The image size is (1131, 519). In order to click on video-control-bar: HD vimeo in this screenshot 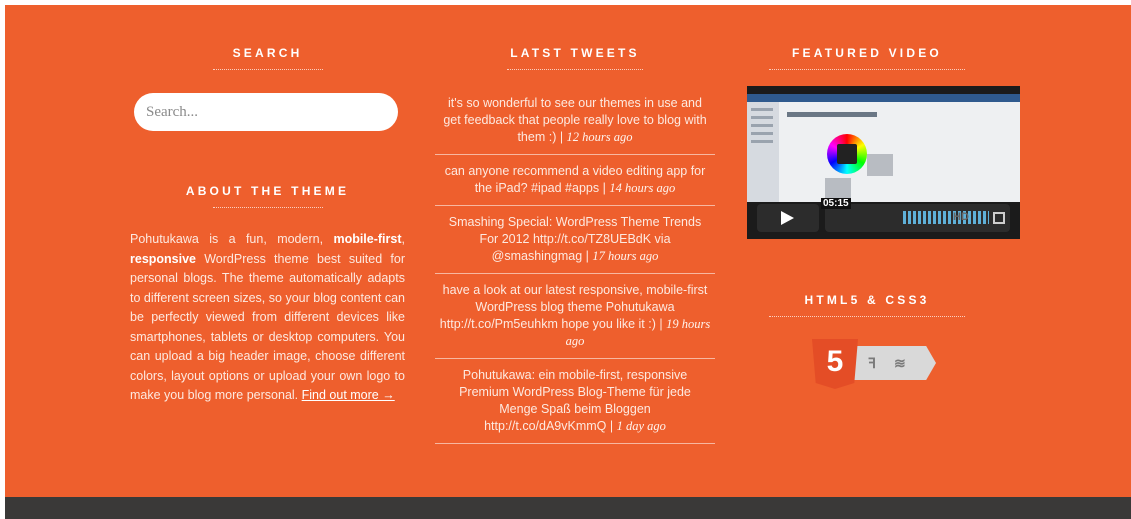, I will do `click(917, 218)`.